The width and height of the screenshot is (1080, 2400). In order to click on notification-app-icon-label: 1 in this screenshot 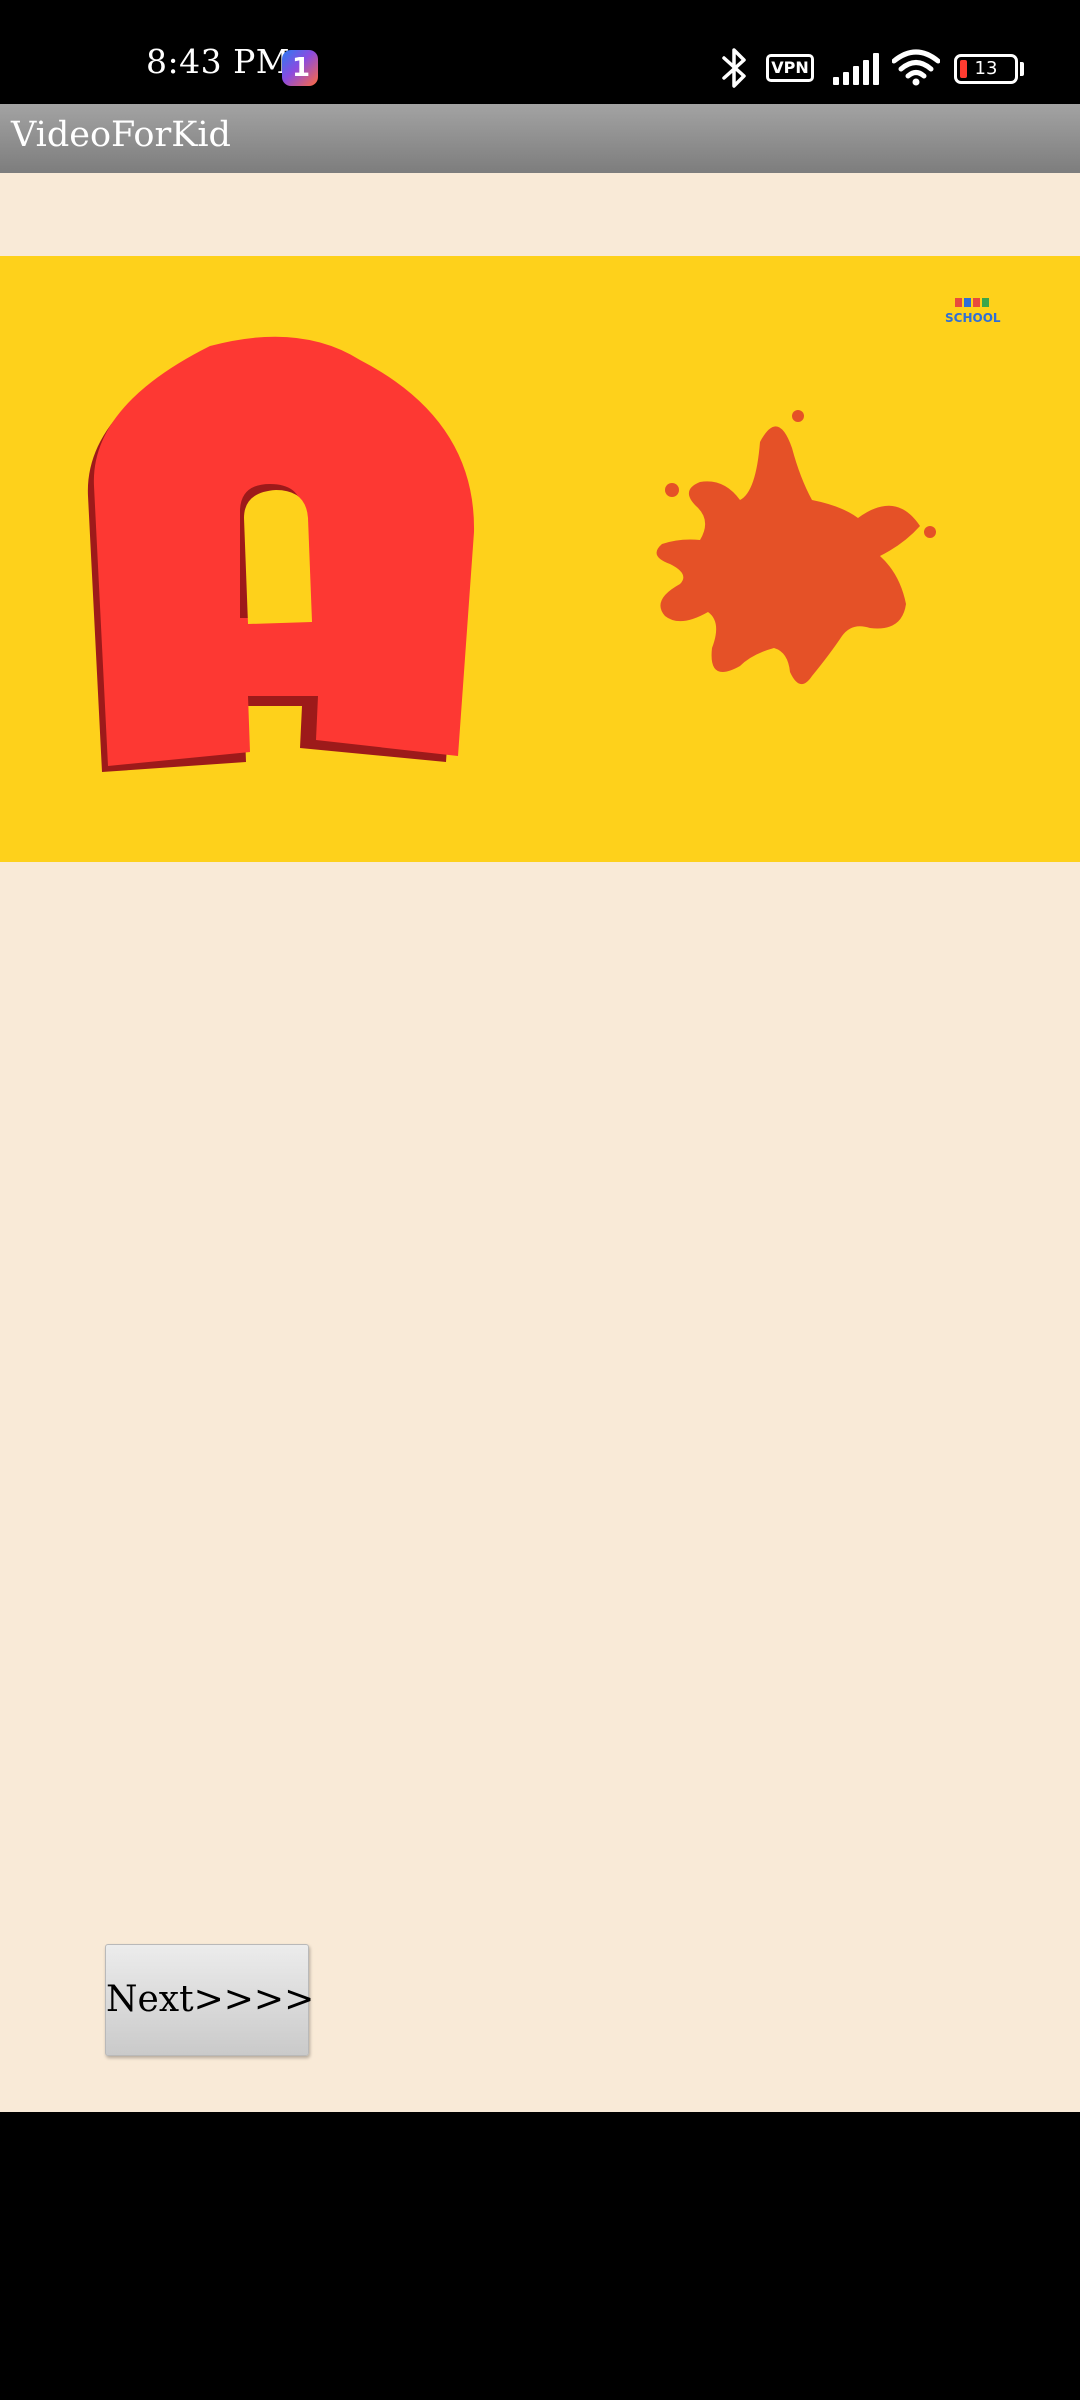, I will do `click(301, 68)`.